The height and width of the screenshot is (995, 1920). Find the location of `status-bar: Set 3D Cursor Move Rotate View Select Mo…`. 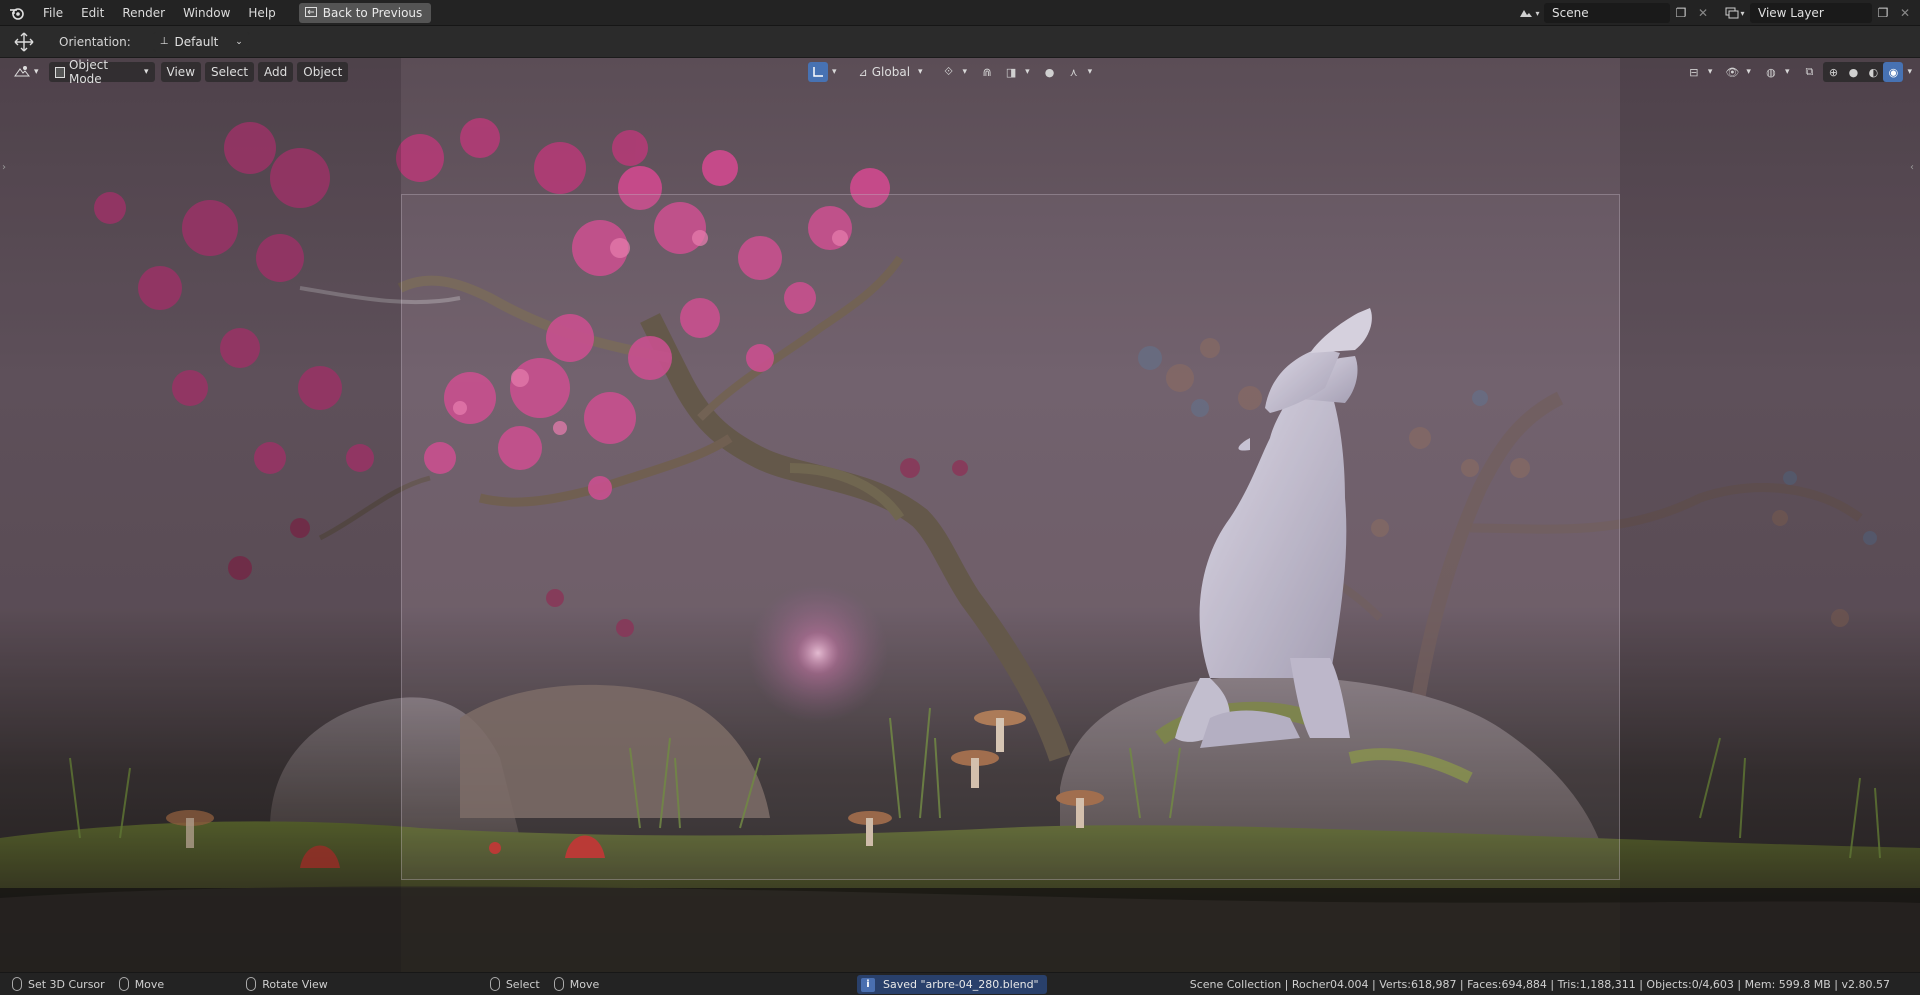

status-bar: Set 3D Cursor Move Rotate View Select Mo… is located at coordinates (960, 983).